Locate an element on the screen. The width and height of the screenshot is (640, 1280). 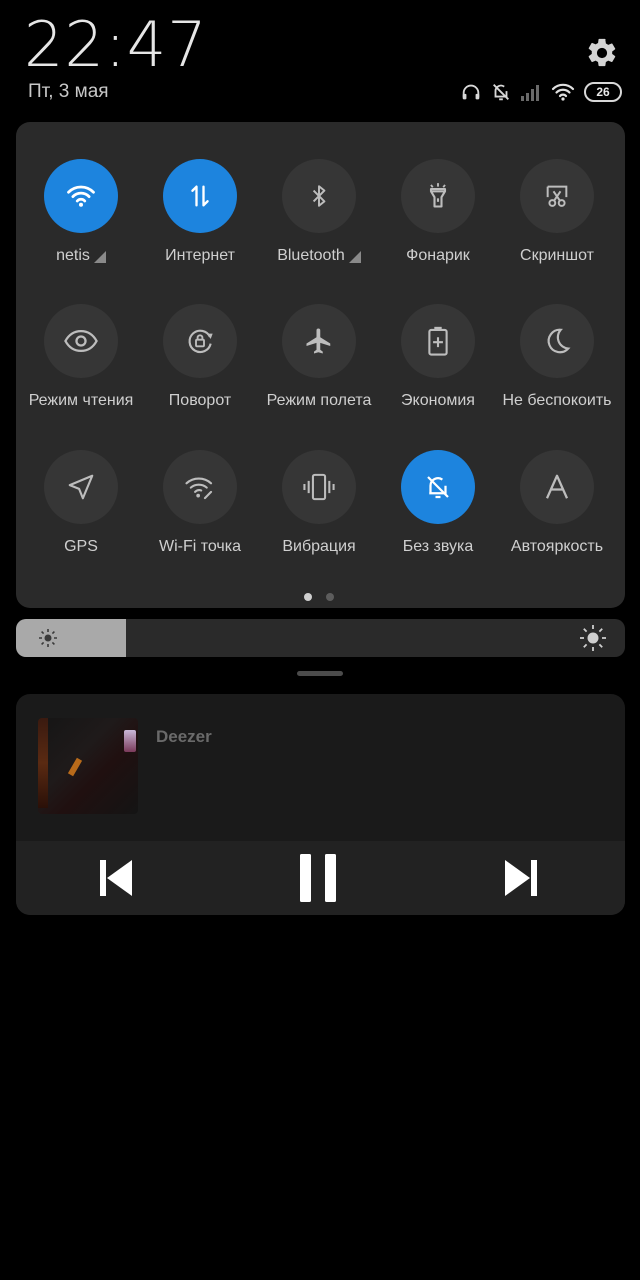
flashlight-icon is located at coordinates (438, 195).